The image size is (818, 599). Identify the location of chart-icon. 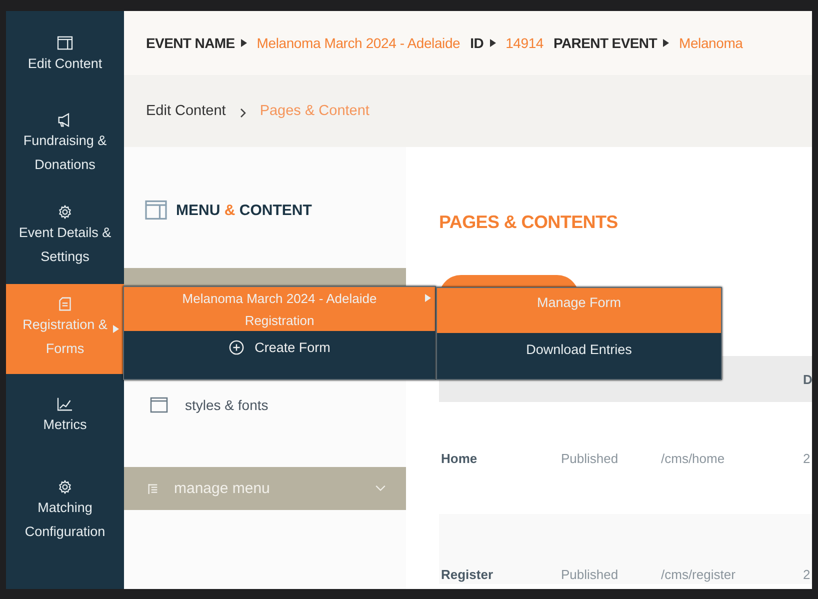
(65, 404).